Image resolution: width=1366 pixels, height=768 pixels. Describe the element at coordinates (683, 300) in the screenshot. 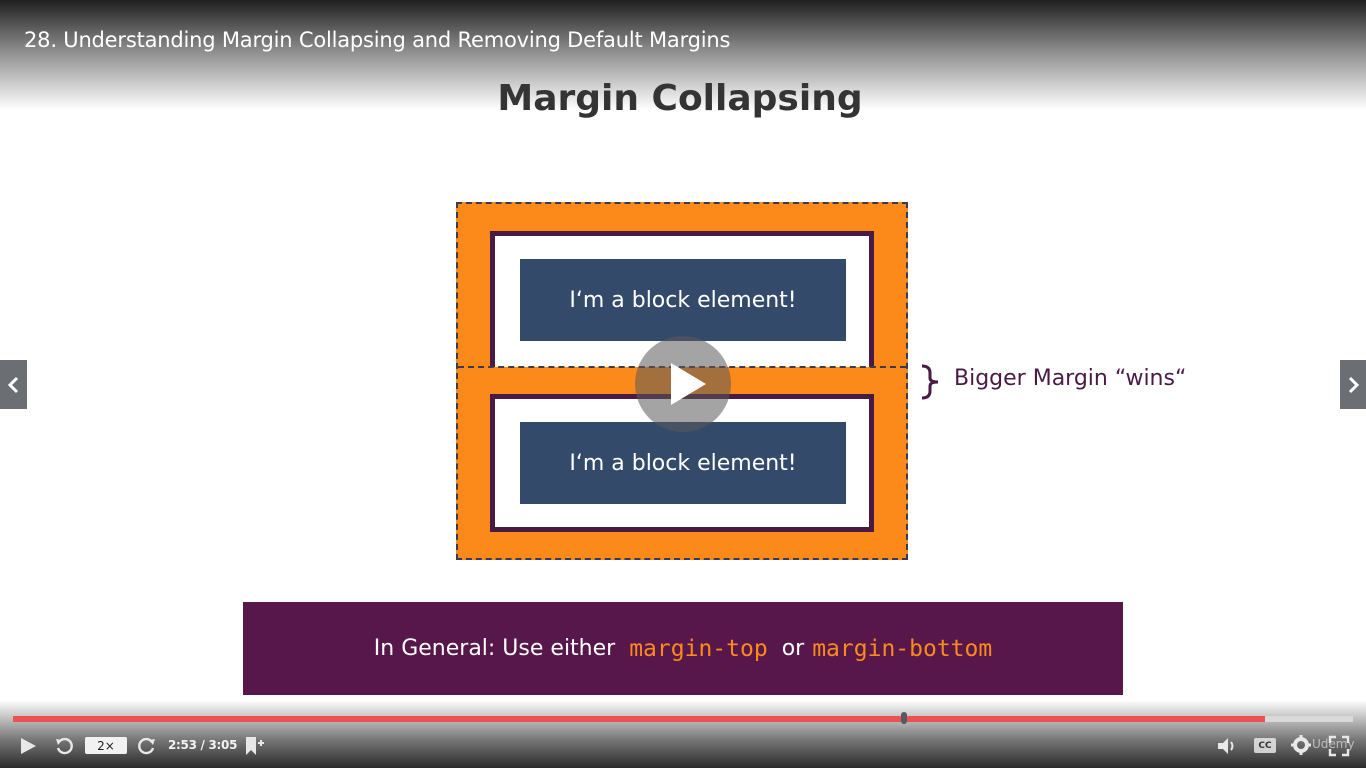

I see `block-element-top: I‘m a block element!` at that location.